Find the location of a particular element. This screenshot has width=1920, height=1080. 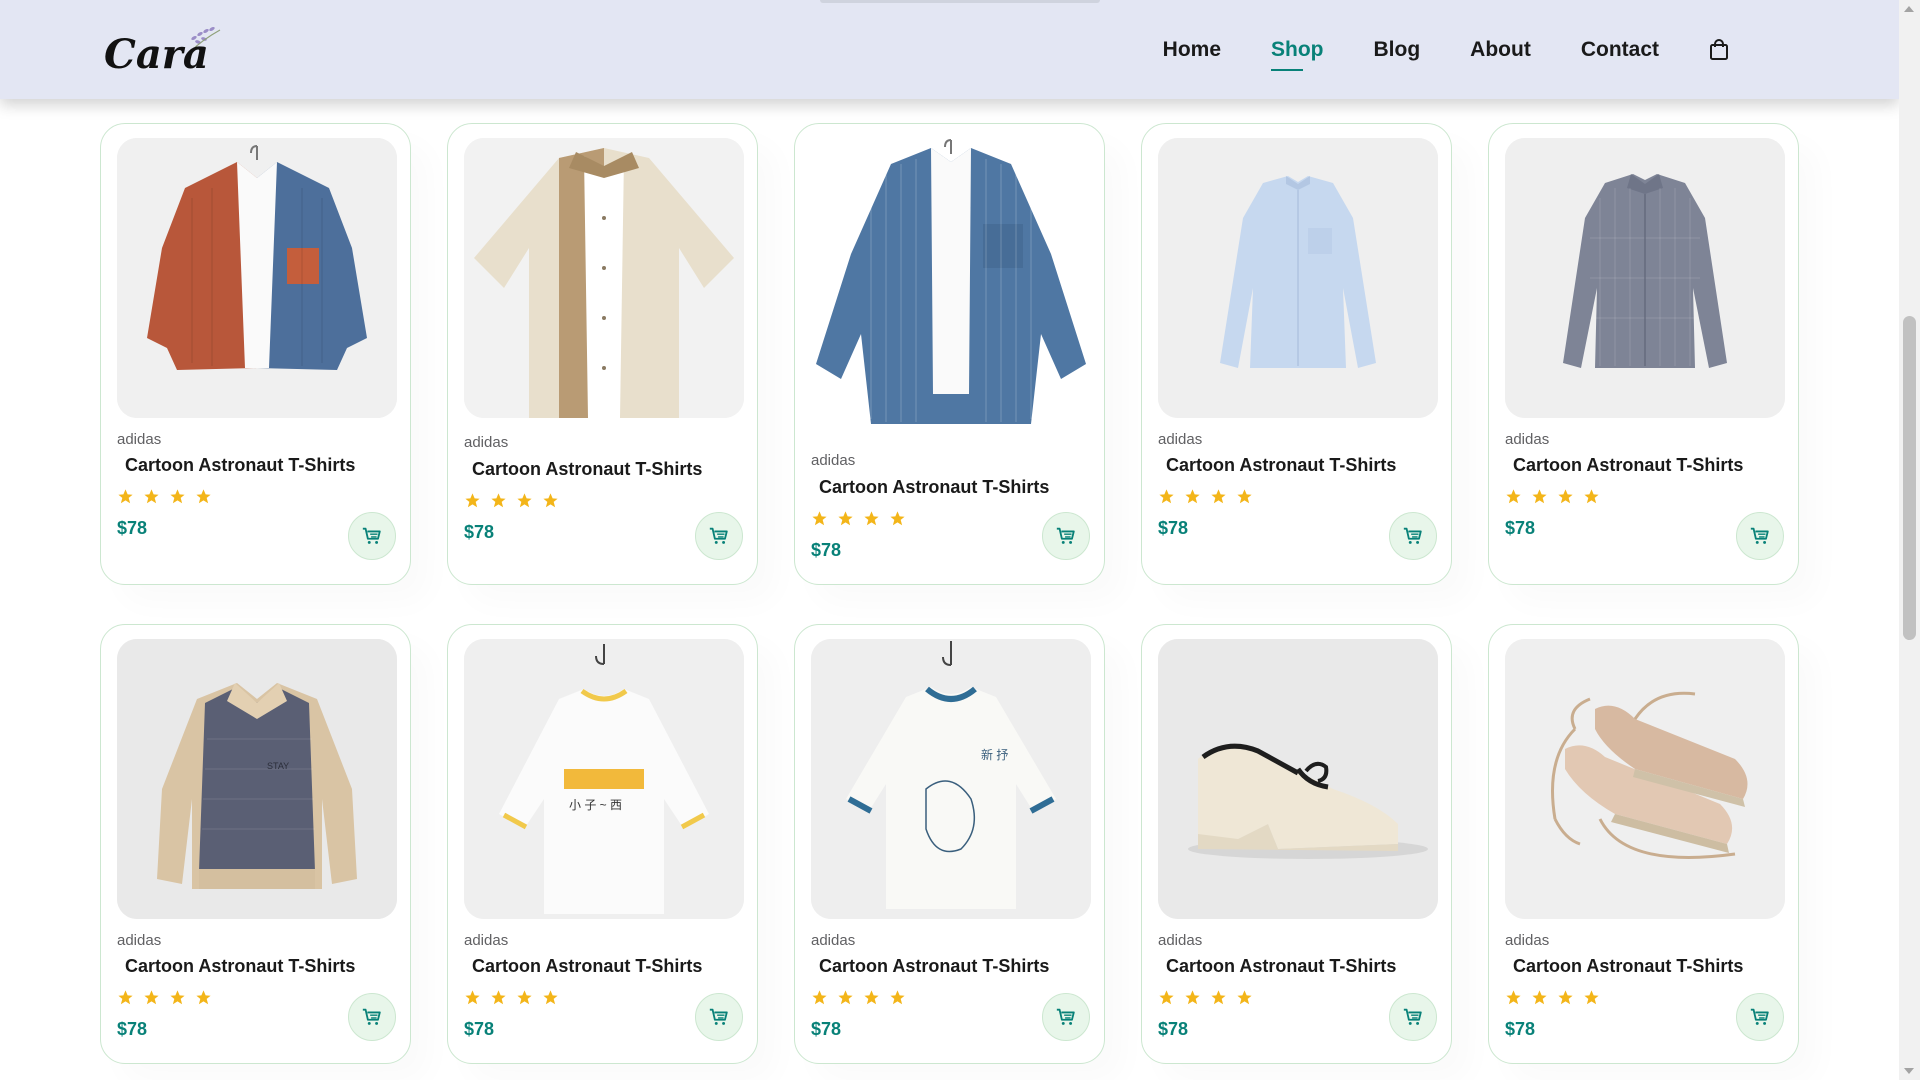

cara-logo: Cara is located at coordinates (167, 50).